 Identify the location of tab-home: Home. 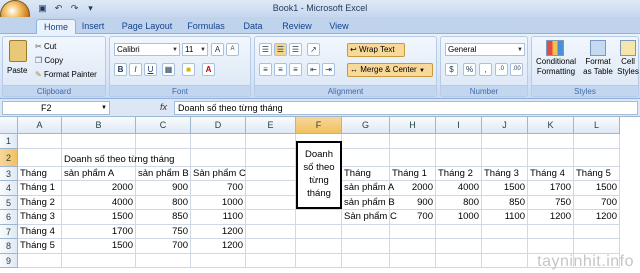
(56, 26).